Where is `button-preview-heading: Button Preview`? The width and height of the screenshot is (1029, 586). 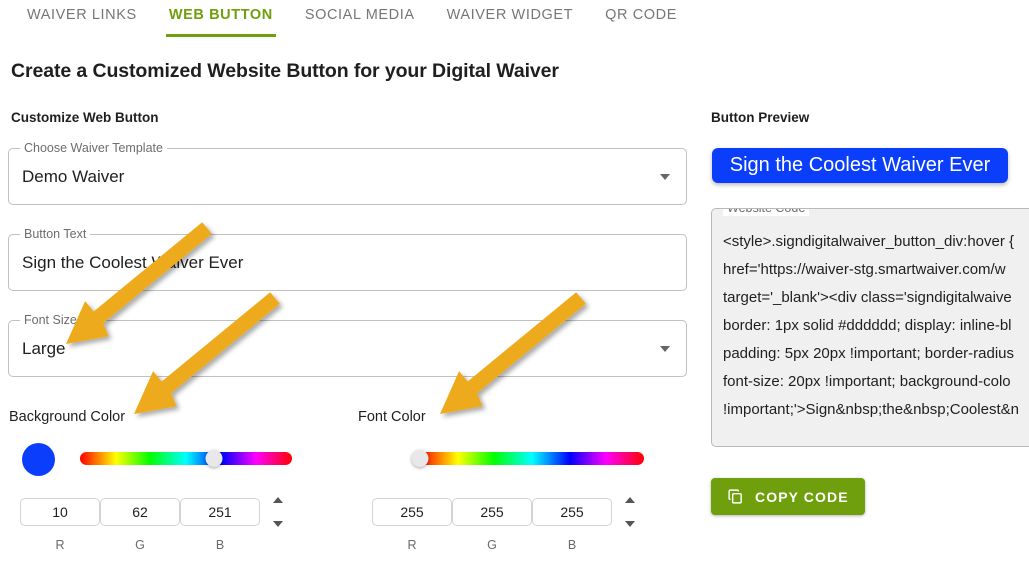 button-preview-heading: Button Preview is located at coordinates (760, 117).